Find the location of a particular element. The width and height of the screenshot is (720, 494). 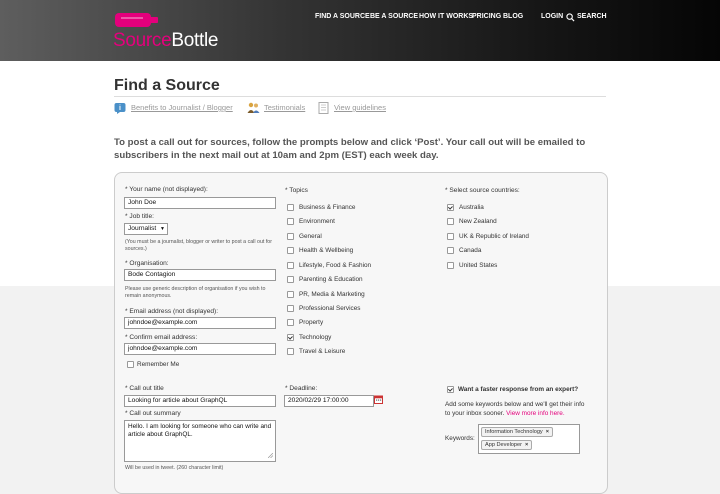

expert-text-line2-label: to your inbox sooner. is located at coordinates (475, 413).